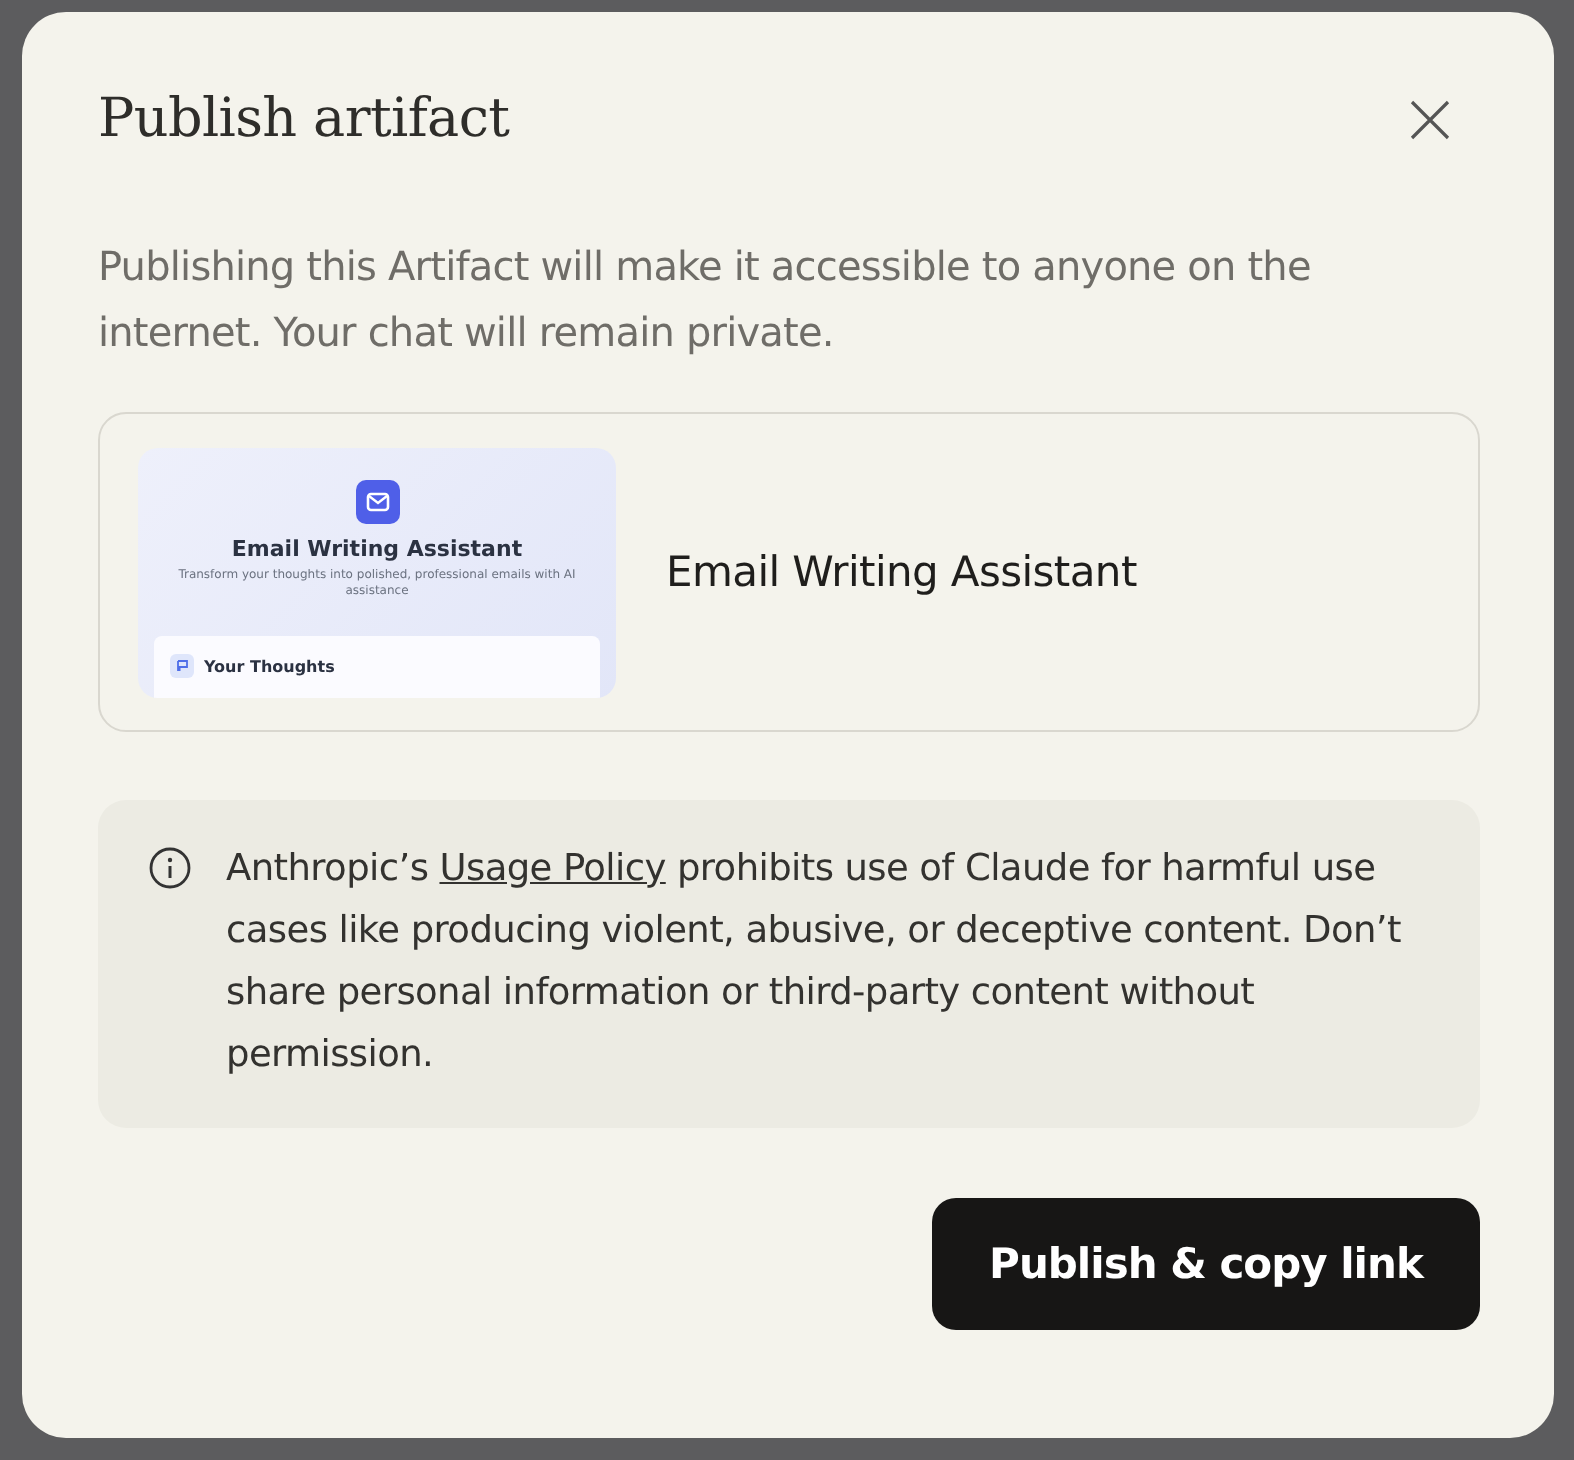 The width and height of the screenshot is (1574, 1460). Describe the element at coordinates (377, 548) in the screenshot. I see `preview-heading: Email Writing Assistant` at that location.